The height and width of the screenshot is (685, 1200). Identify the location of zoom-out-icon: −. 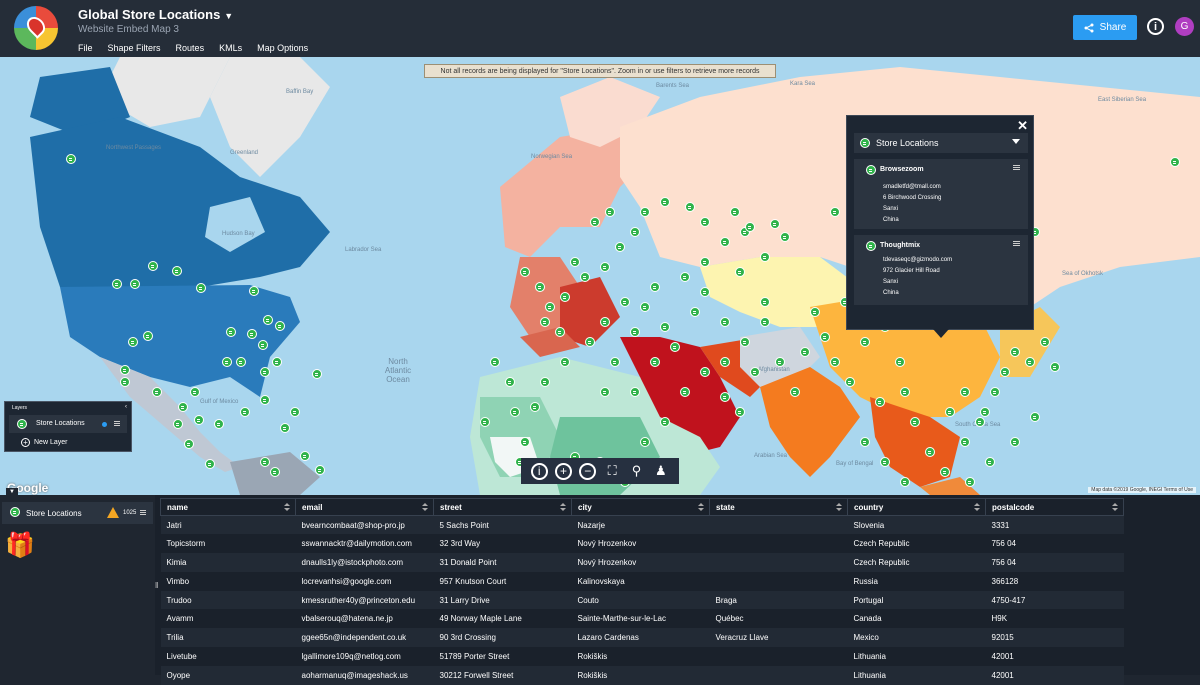
(588, 471).